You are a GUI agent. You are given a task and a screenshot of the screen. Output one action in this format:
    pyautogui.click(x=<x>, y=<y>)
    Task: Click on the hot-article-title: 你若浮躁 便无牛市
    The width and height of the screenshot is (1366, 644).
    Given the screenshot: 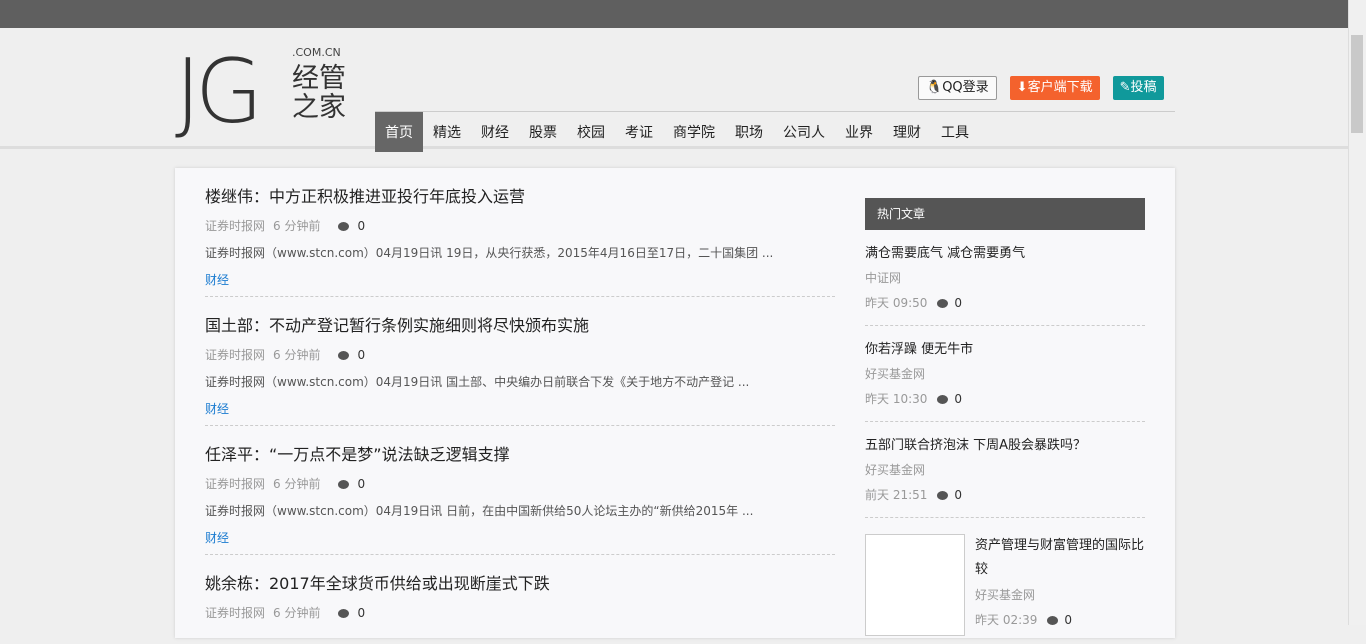 What is the action you would take?
    pyautogui.click(x=1005, y=347)
    